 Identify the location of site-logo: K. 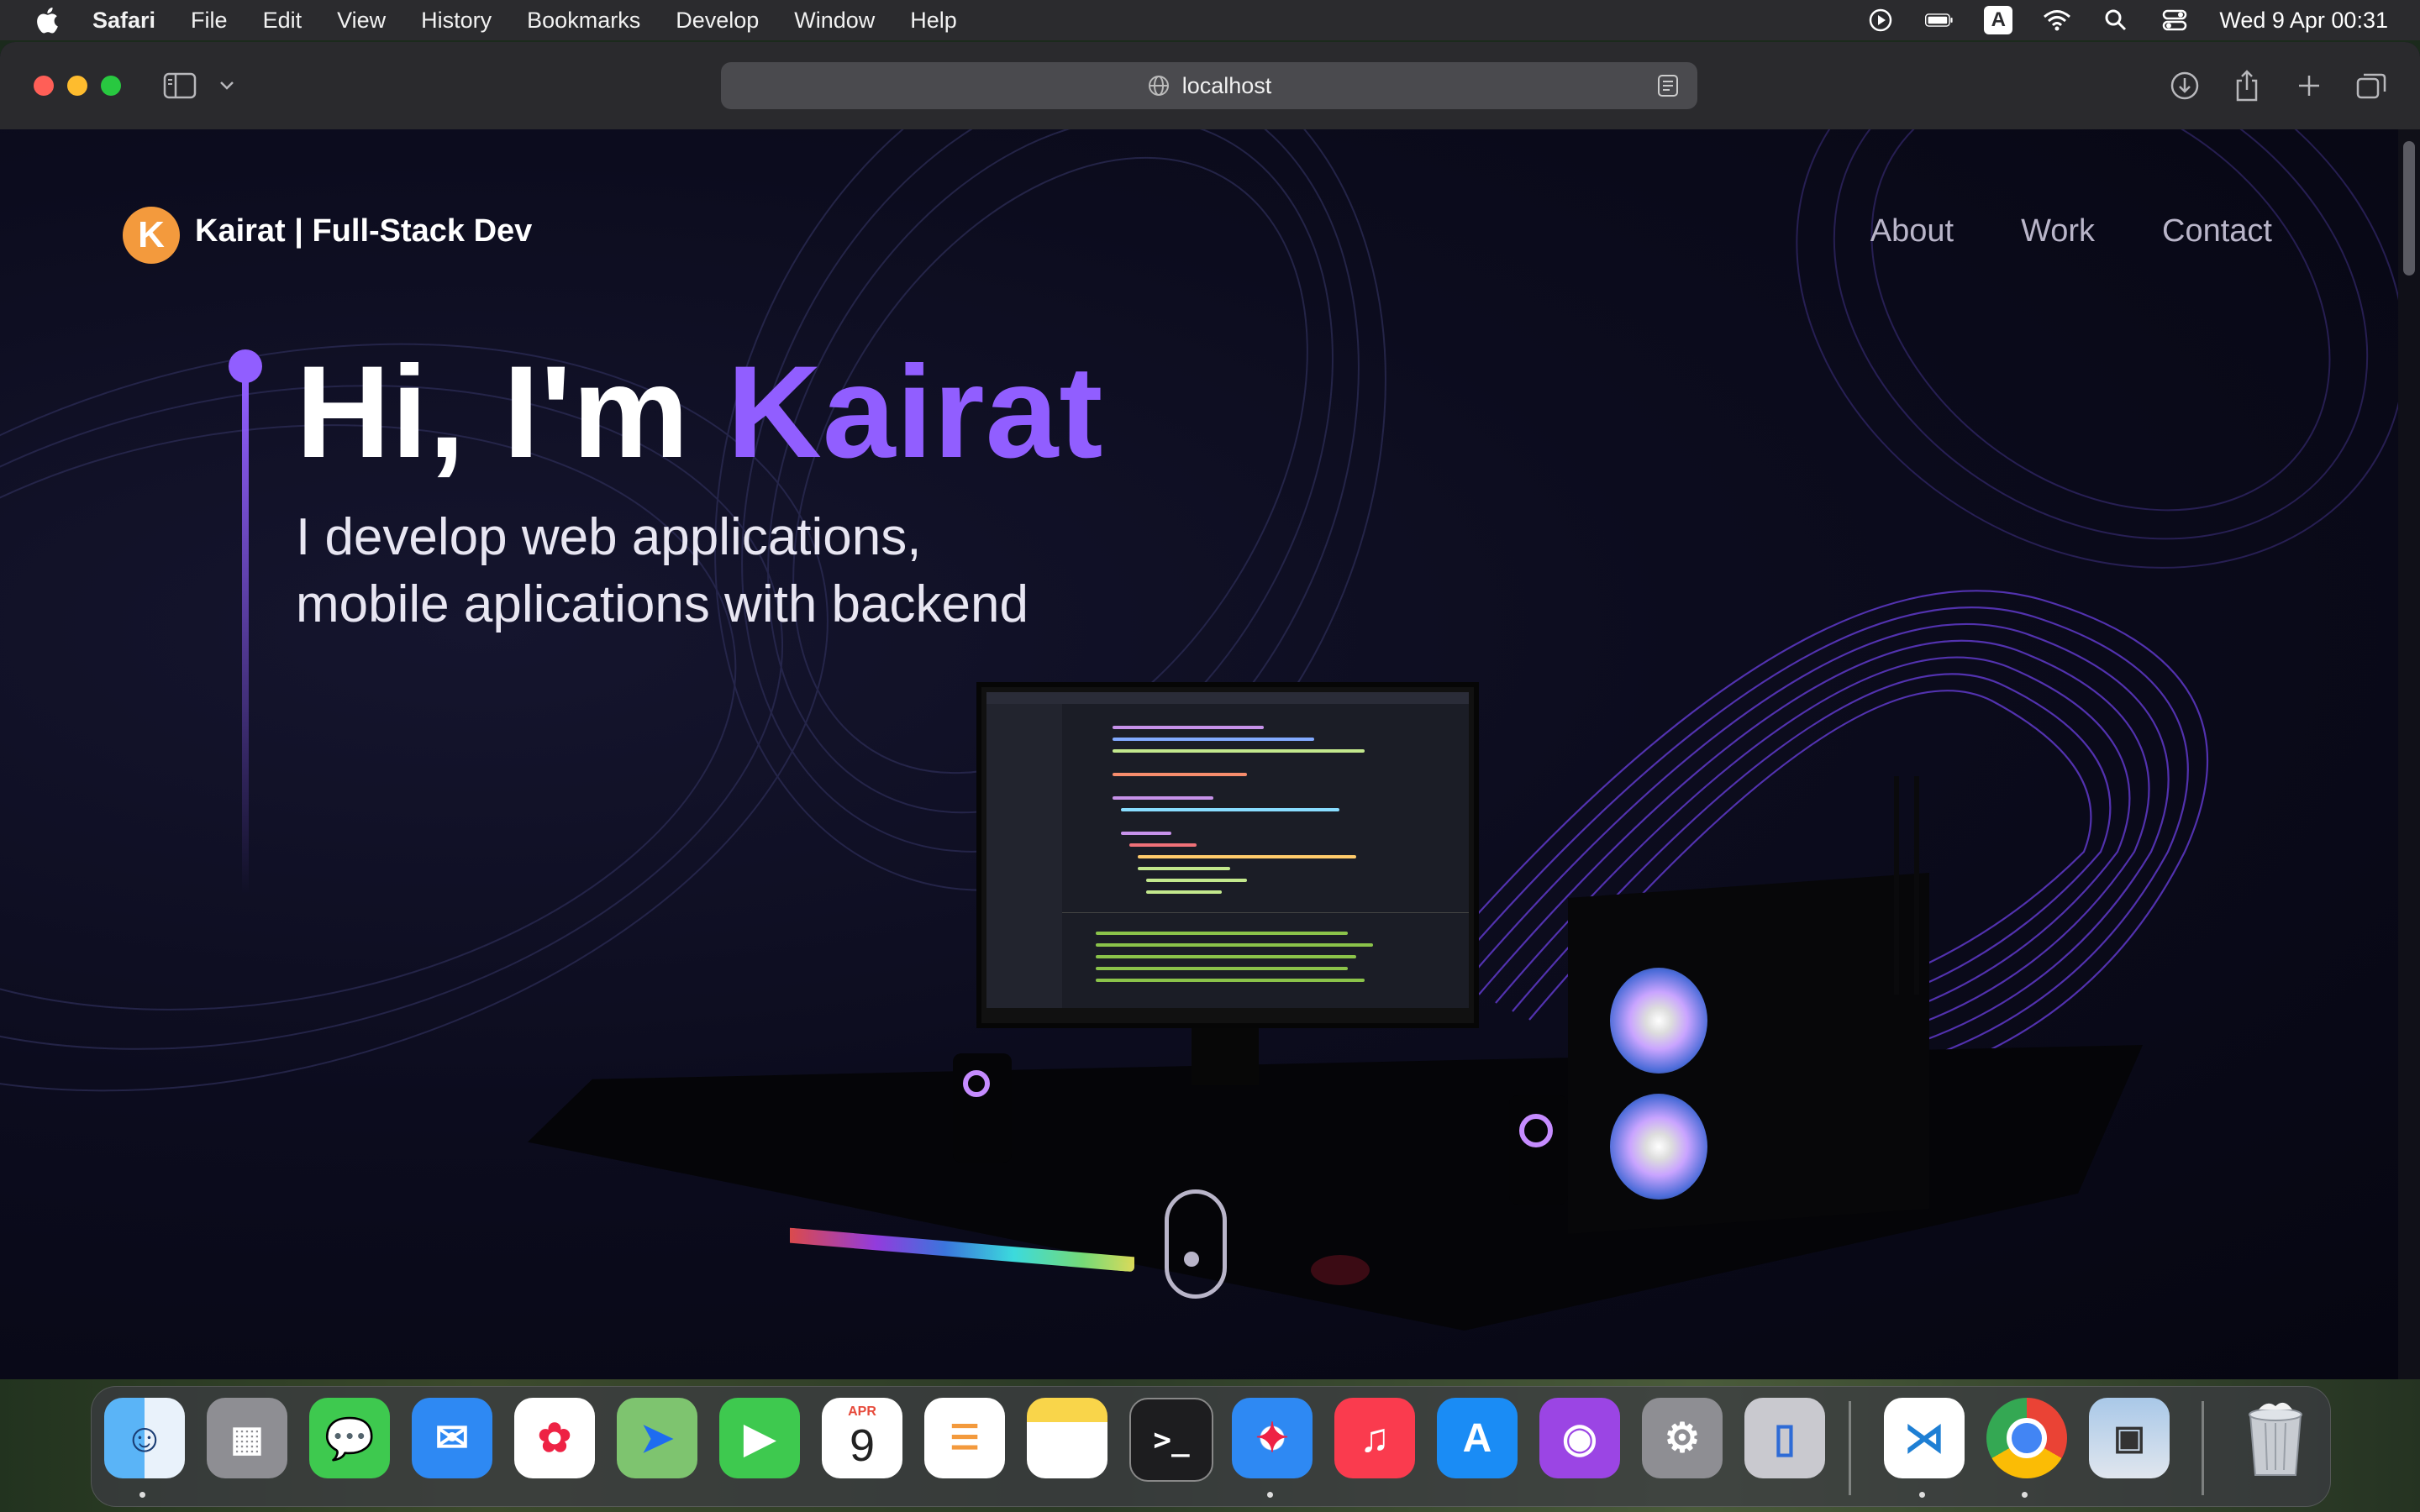
(151, 235).